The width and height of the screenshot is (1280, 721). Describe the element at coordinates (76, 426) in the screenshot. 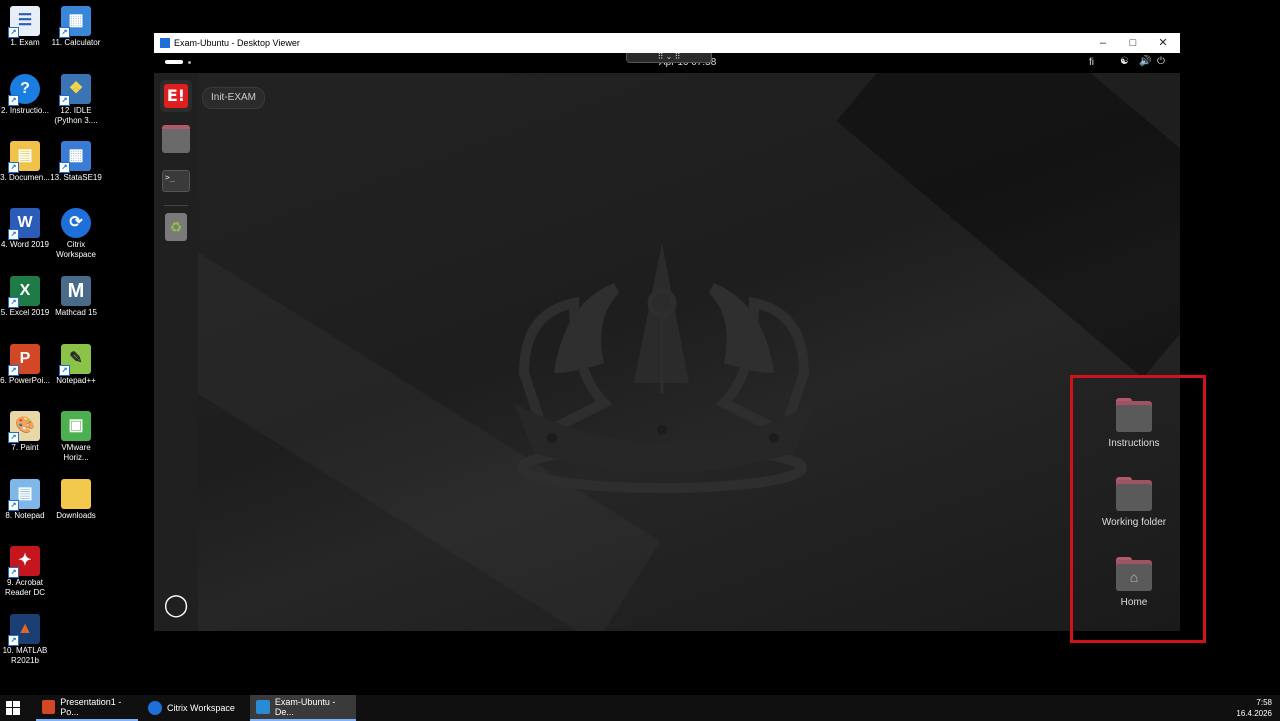

I see `vmware-icon: ▣` at that location.